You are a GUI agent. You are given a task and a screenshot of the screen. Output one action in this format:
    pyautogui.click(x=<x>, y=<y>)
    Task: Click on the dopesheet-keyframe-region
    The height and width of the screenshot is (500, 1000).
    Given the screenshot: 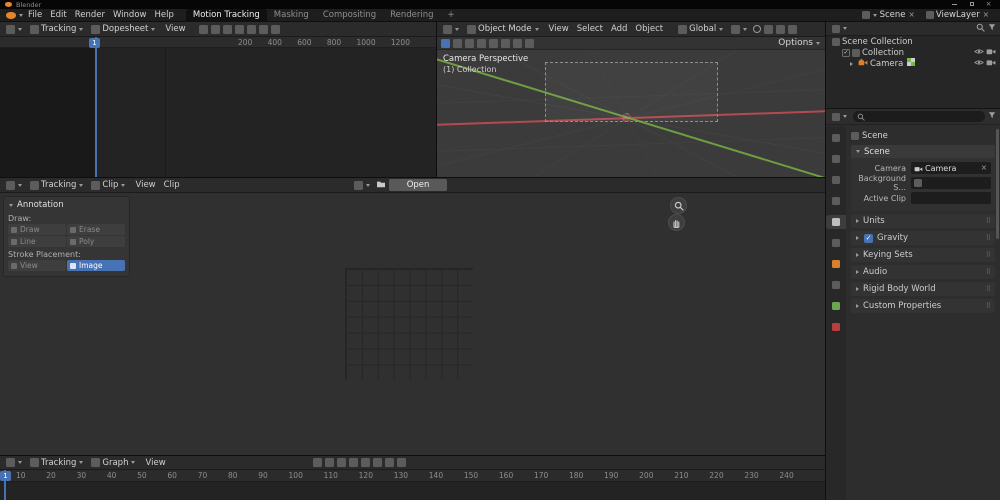 What is the action you would take?
    pyautogui.click(x=265, y=112)
    